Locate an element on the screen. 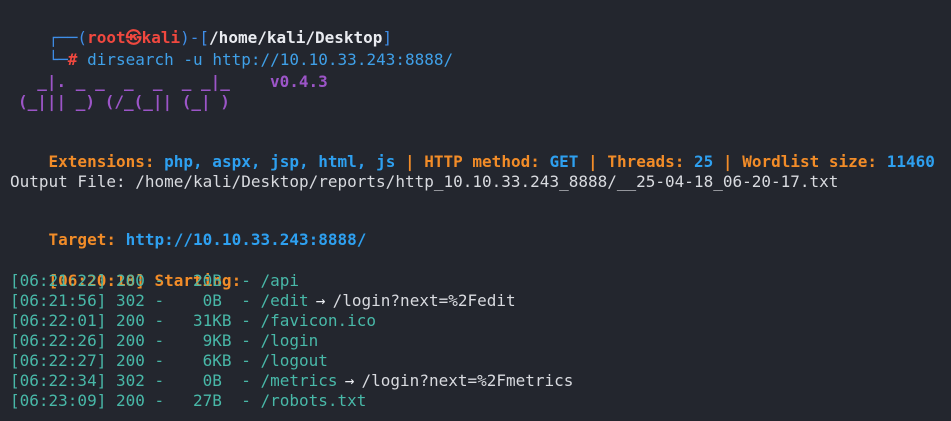  result-text: [06:21:22] 200 - 20B - /api is located at coordinates (154, 280).